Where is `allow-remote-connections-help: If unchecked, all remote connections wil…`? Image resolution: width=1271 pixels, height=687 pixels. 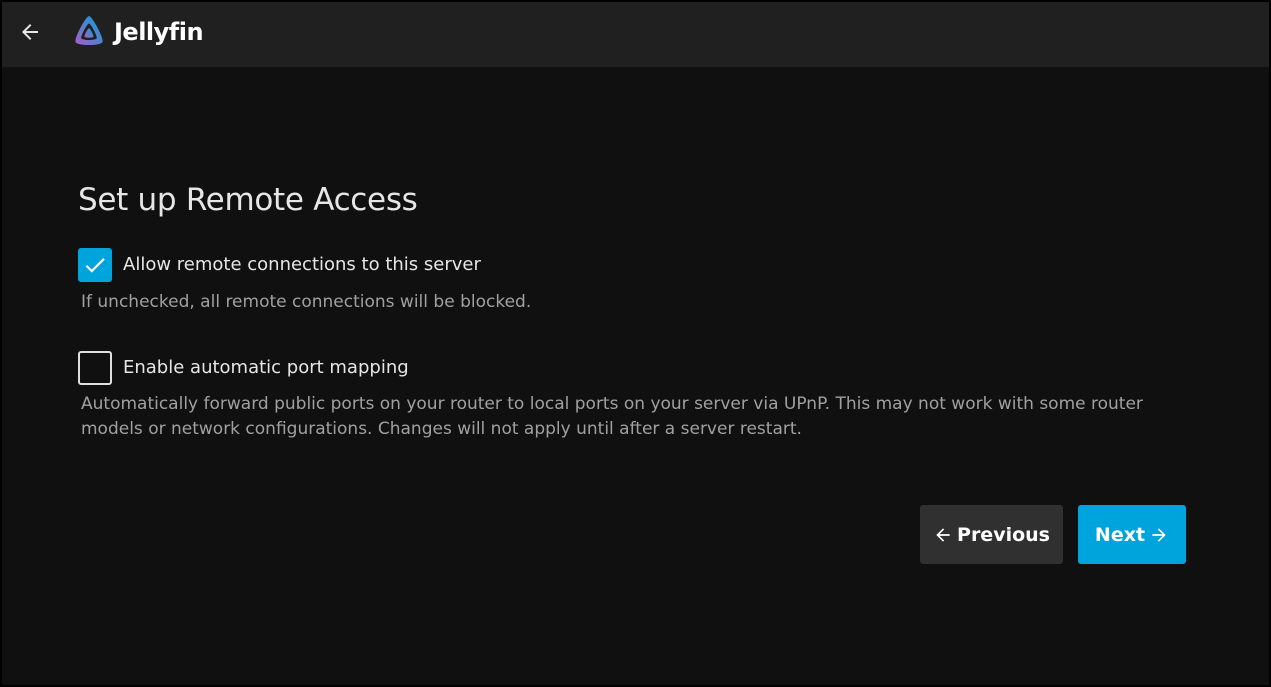 allow-remote-connections-help: If unchecked, all remote connections wil… is located at coordinates (306, 302).